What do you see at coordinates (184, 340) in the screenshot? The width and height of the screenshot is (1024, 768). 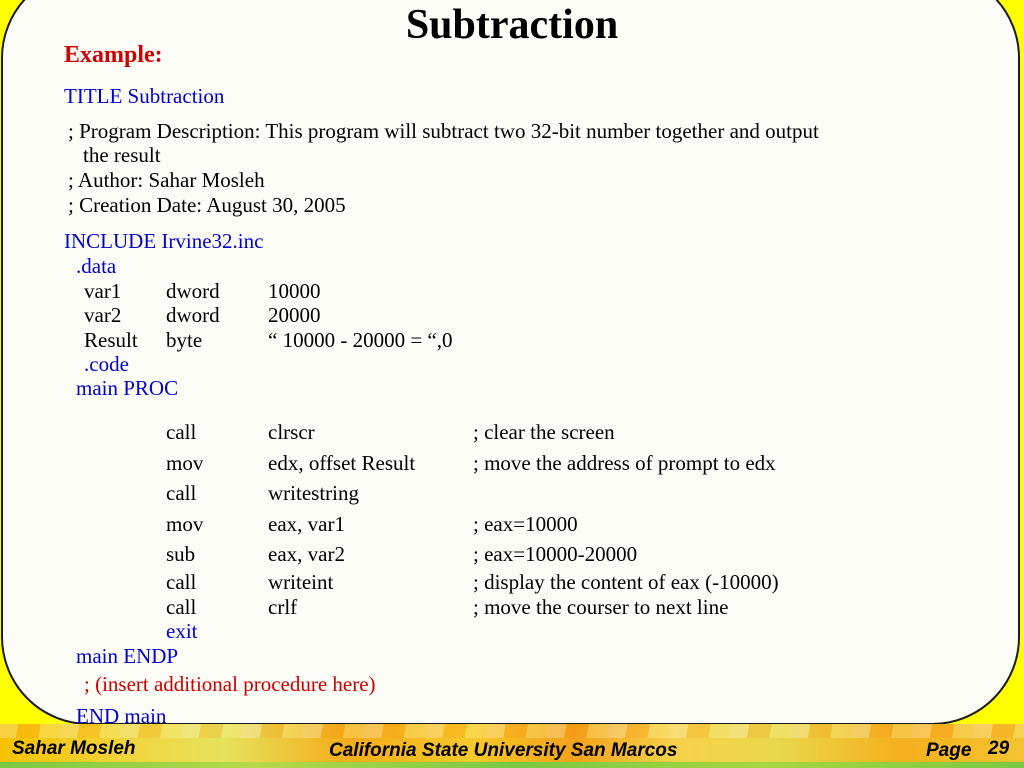 I see `data-var-type: byte` at bounding box center [184, 340].